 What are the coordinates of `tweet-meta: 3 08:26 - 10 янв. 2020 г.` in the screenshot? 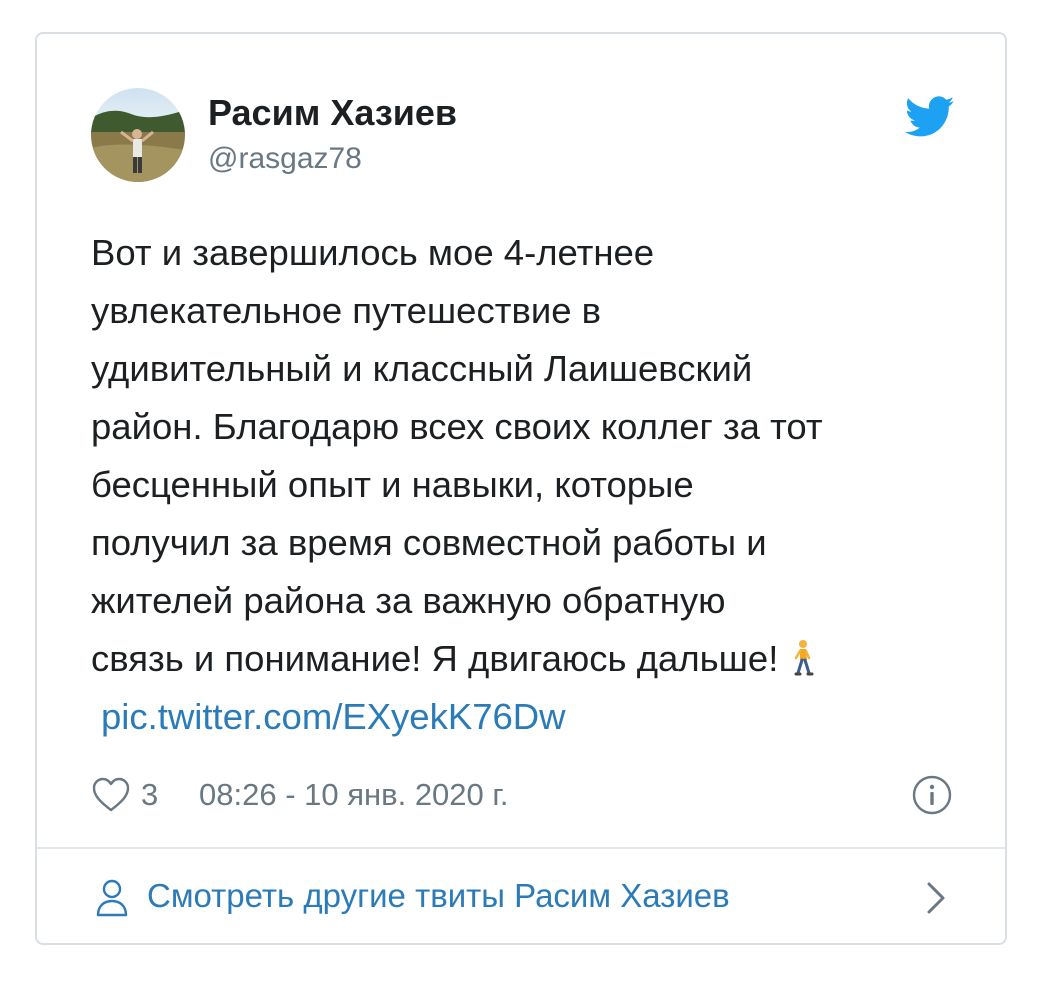 It's located at (526, 796).